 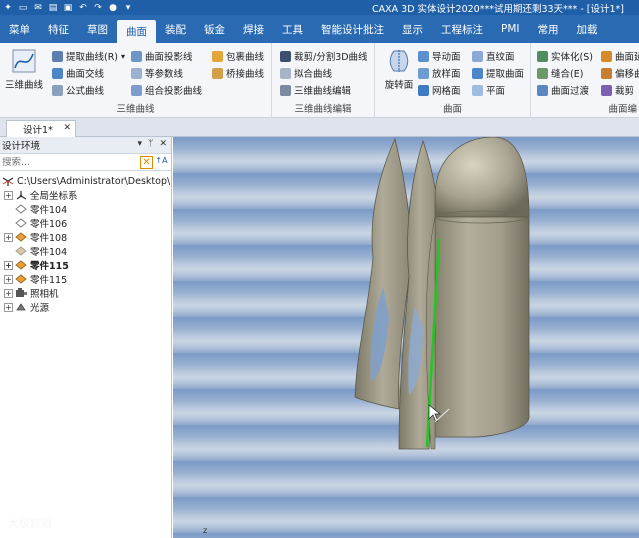 What do you see at coordinates (85, 237) in the screenshot?
I see `tree-item: + 零件108` at bounding box center [85, 237].